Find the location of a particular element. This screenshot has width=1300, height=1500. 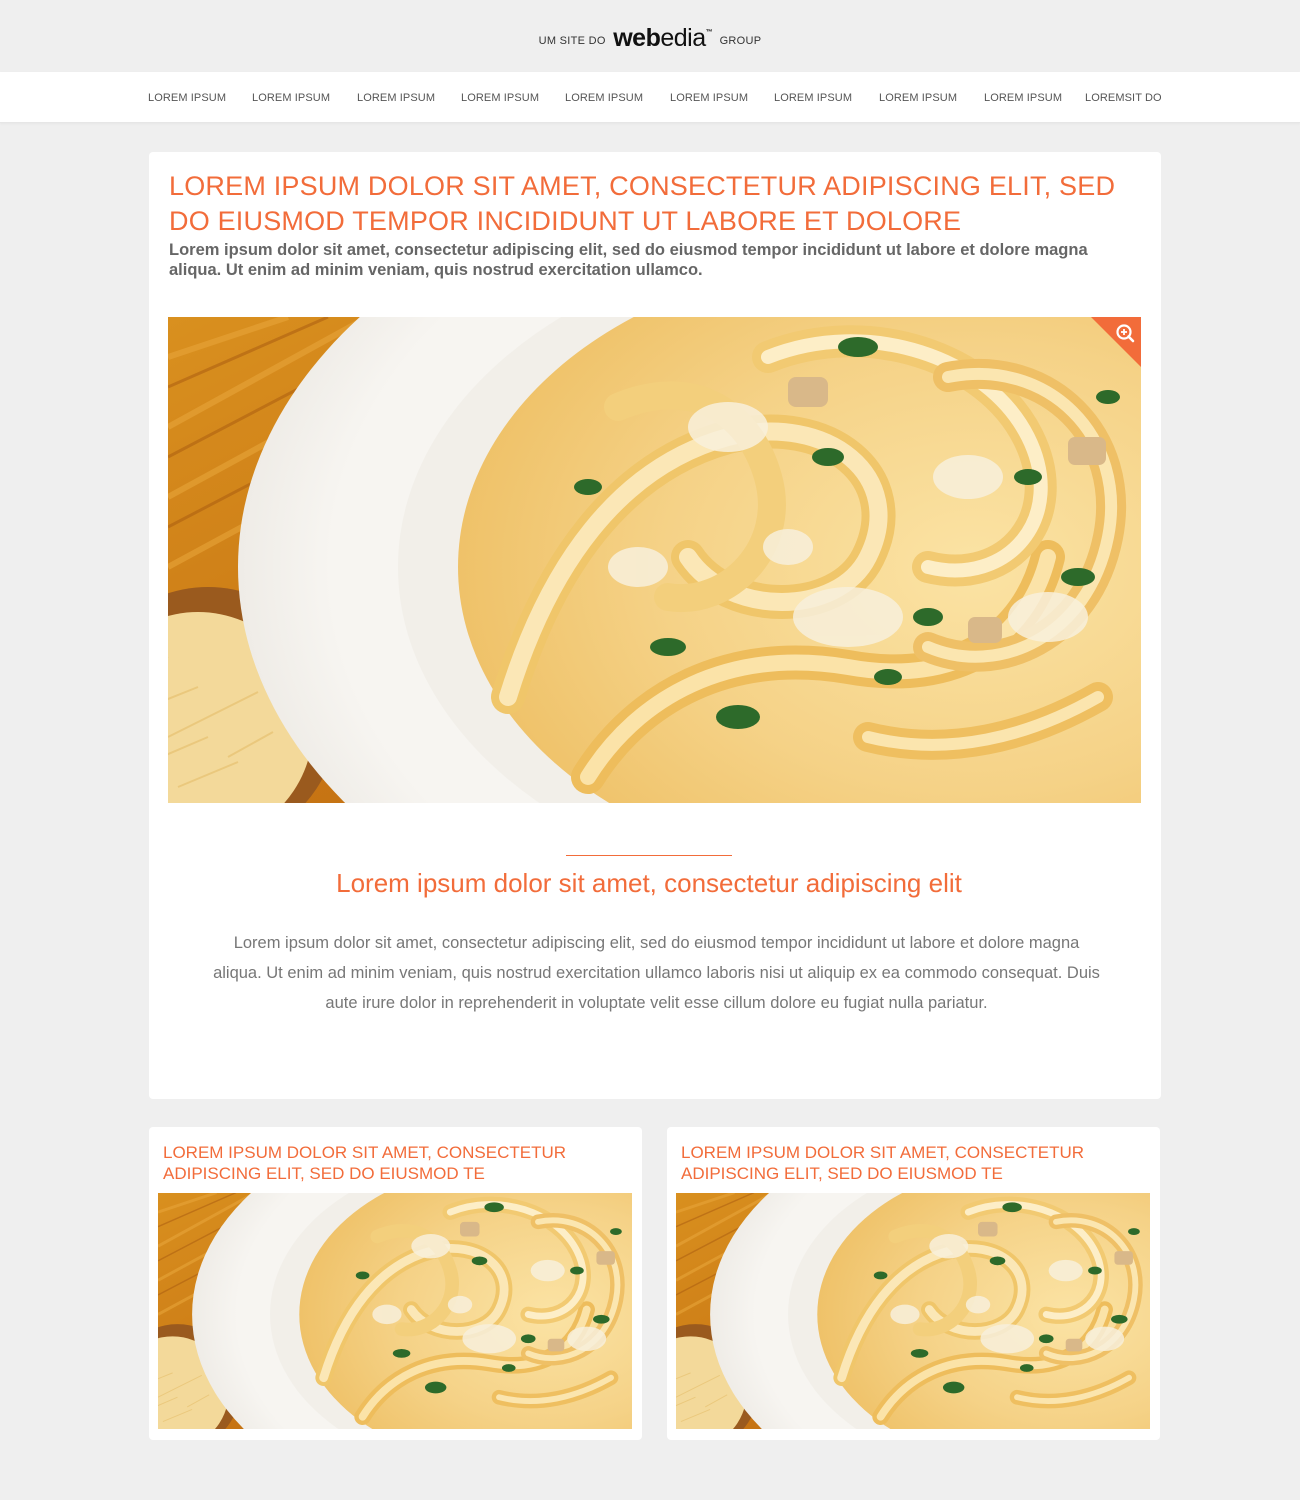

section-divider is located at coordinates (649, 855).